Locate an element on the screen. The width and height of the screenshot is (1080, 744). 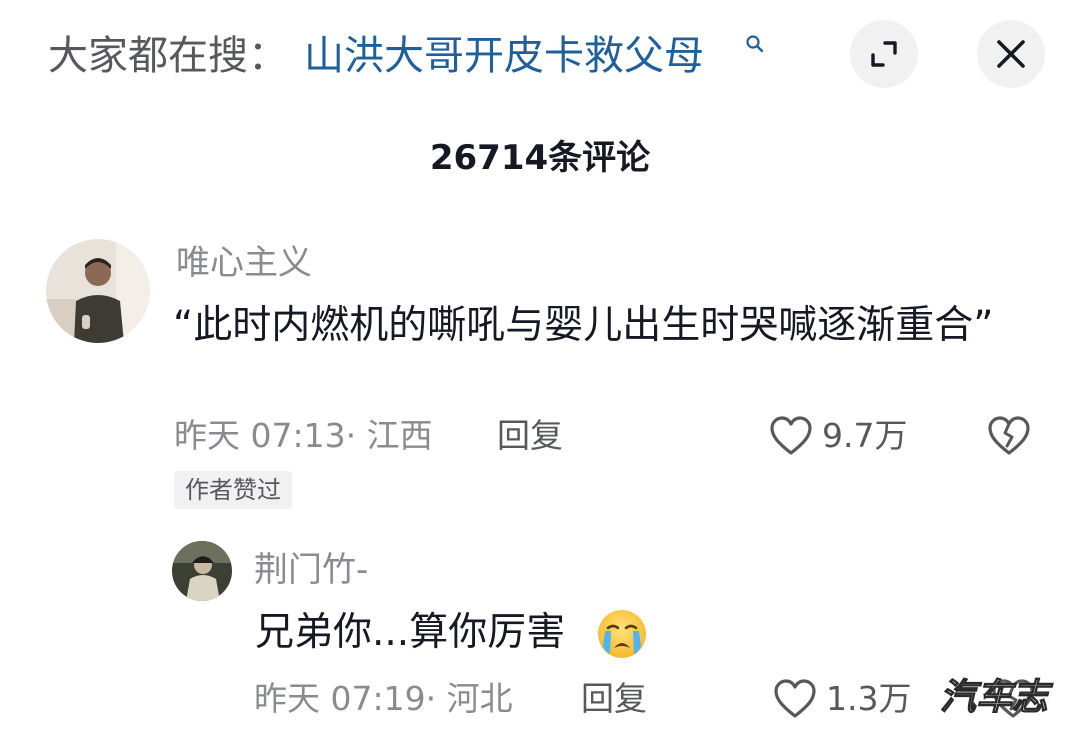
comment-count-title: 26714条评论 is located at coordinates (540, 158).